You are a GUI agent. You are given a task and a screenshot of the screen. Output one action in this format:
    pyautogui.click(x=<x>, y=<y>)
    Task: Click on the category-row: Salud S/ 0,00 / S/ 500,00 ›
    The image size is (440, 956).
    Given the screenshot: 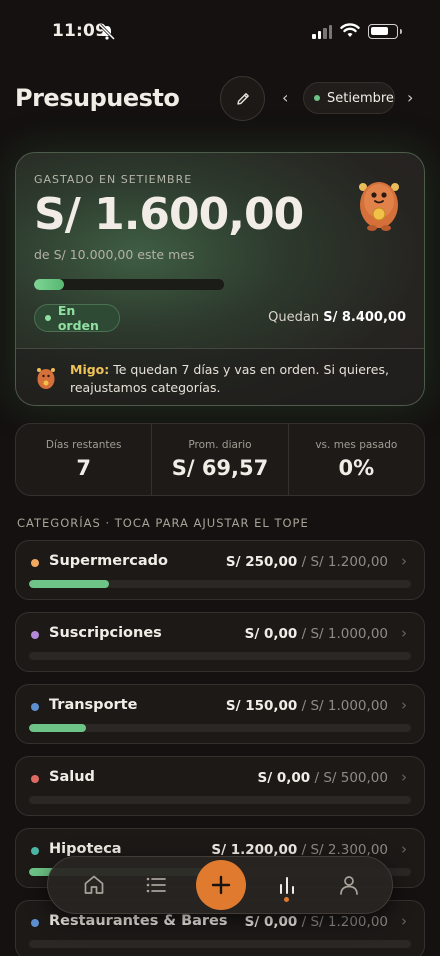 What is the action you would take?
    pyautogui.click(x=220, y=786)
    